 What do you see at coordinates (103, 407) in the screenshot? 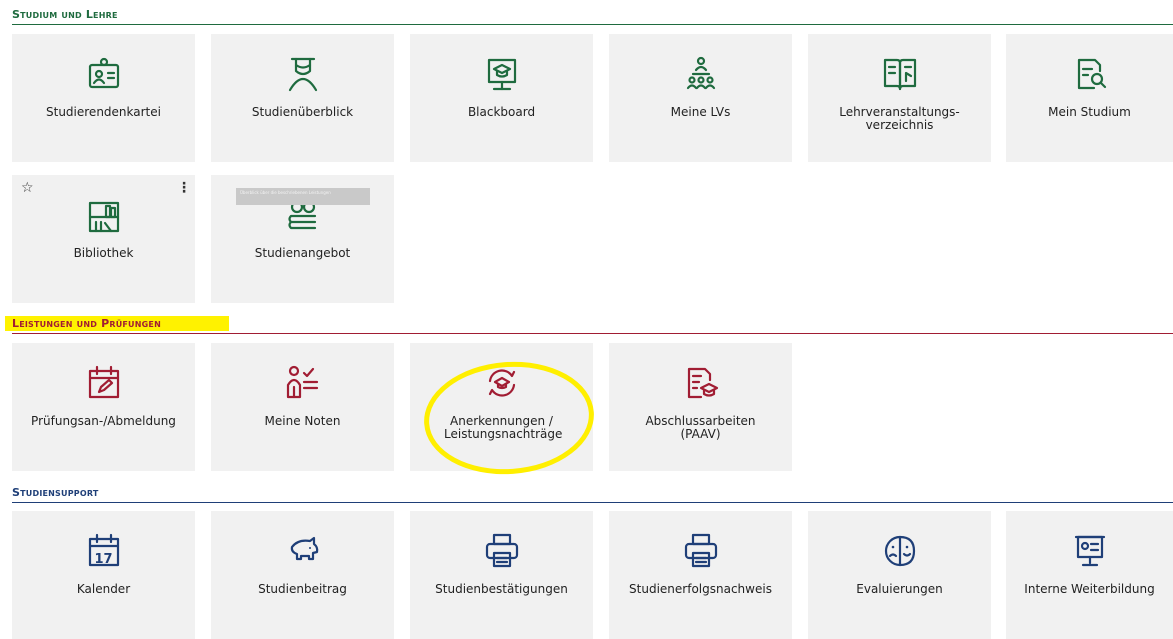
I see `tile-pruefungsanmeldung: Prüfungsan-/Abmeldung` at bounding box center [103, 407].